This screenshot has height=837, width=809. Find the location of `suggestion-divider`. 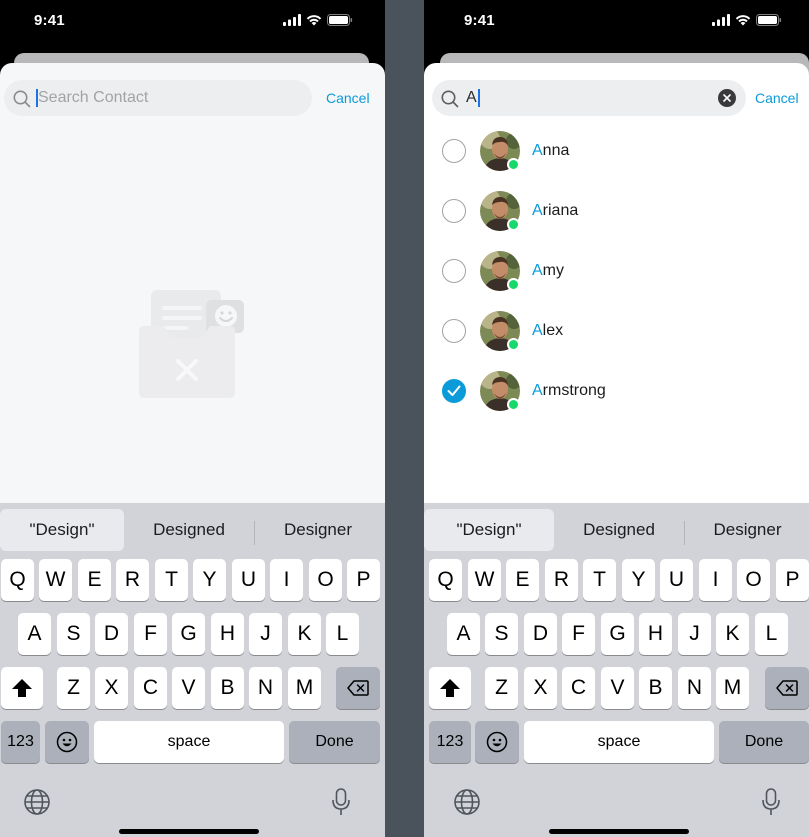

suggestion-divider is located at coordinates (254, 533).